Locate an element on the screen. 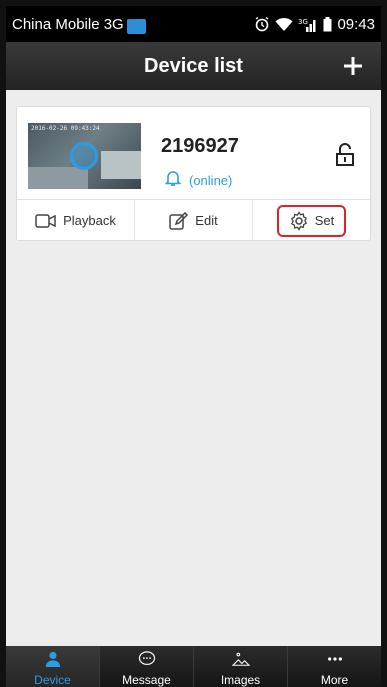 This screenshot has height=687, width=387. sim-icon is located at coordinates (136, 26).